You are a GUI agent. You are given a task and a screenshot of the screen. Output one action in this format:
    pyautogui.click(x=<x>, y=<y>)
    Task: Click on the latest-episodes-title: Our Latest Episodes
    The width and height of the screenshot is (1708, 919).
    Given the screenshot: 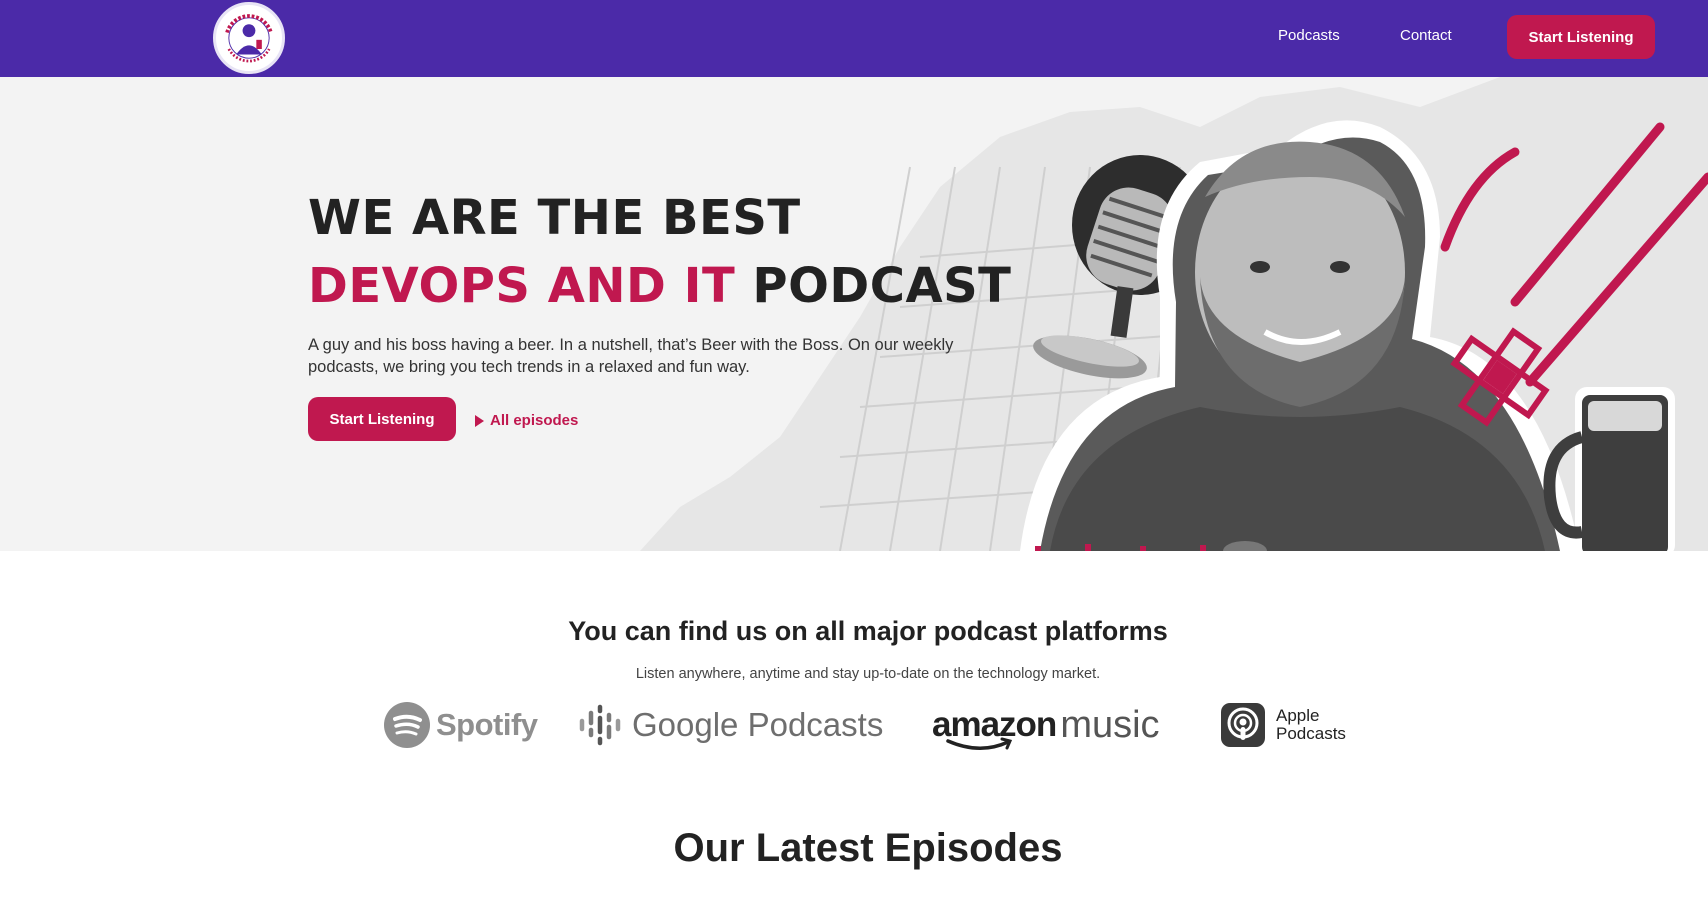 What is the action you would take?
    pyautogui.click(x=868, y=848)
    